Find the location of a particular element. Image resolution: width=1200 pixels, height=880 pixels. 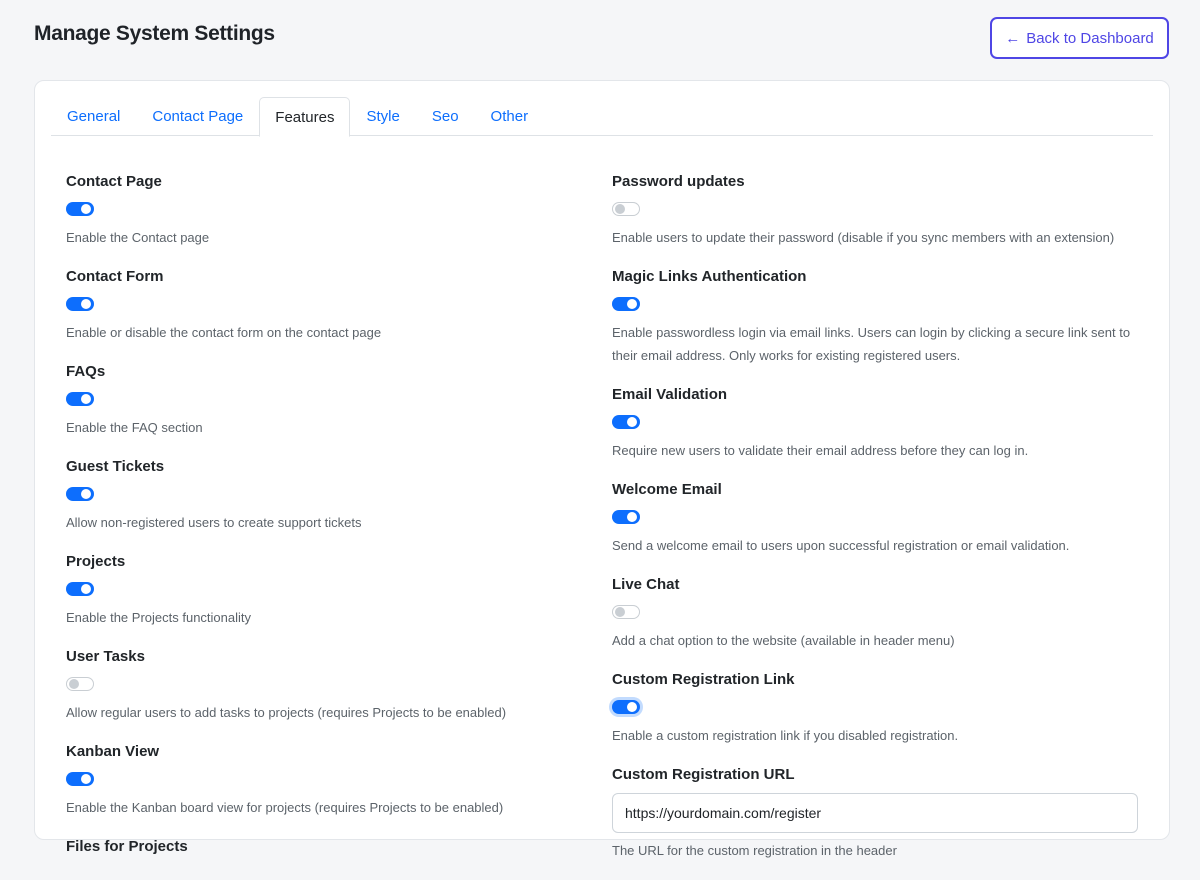

back-to-dashboard-button: ← Back to Dashboard is located at coordinates (1079, 38).